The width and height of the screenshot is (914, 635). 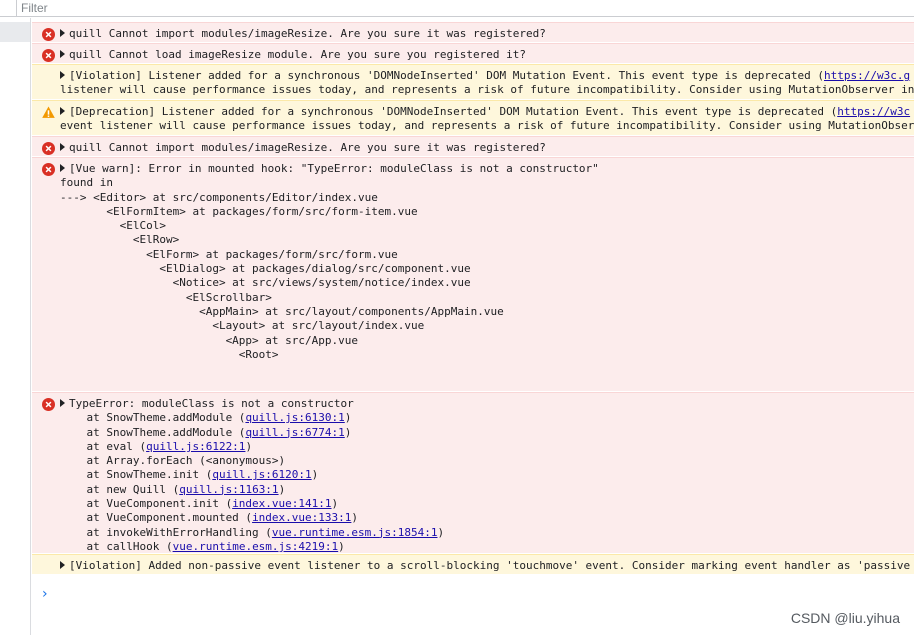 What do you see at coordinates (873, 111) in the screenshot?
I see `source-link: https://w3c` at bounding box center [873, 111].